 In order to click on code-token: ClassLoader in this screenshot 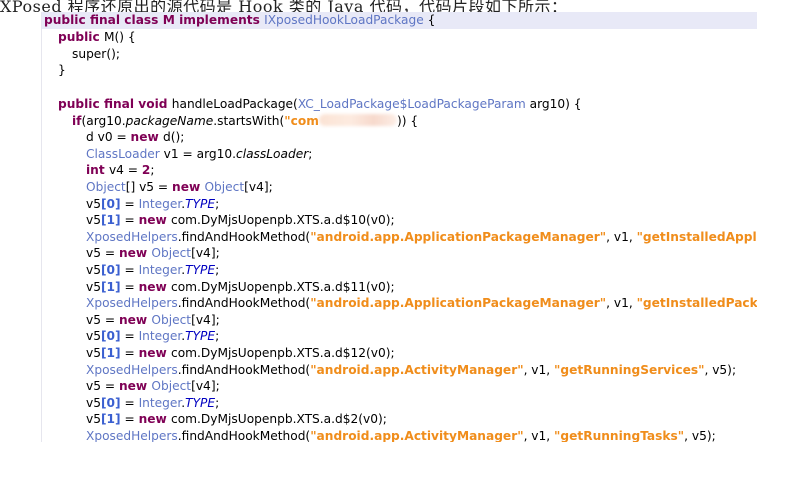, I will do `click(123, 154)`.